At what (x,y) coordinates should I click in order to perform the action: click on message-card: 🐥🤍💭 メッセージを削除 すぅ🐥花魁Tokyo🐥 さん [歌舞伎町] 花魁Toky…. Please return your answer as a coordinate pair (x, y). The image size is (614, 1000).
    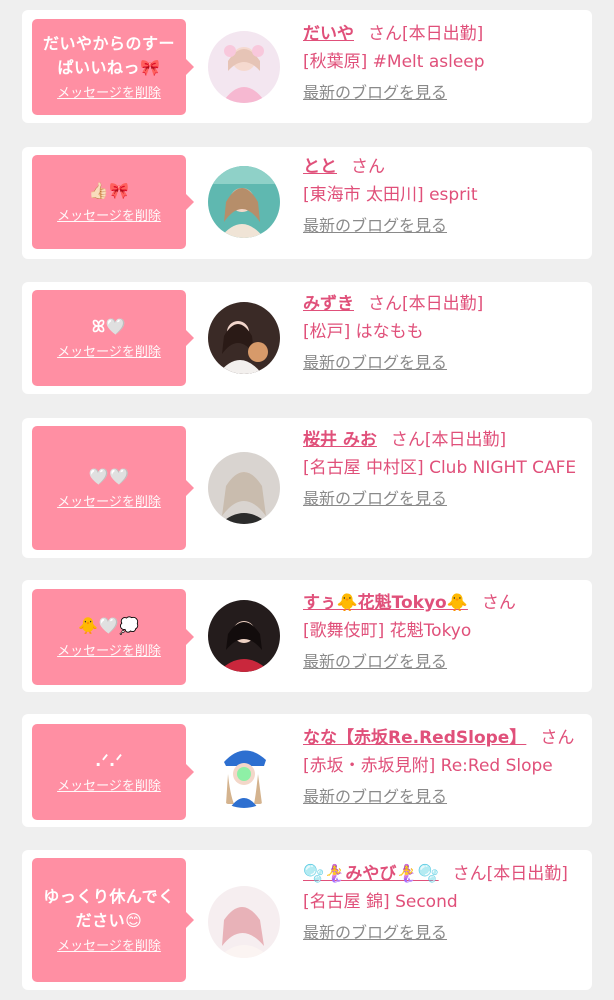
    Looking at the image, I should click on (307, 636).